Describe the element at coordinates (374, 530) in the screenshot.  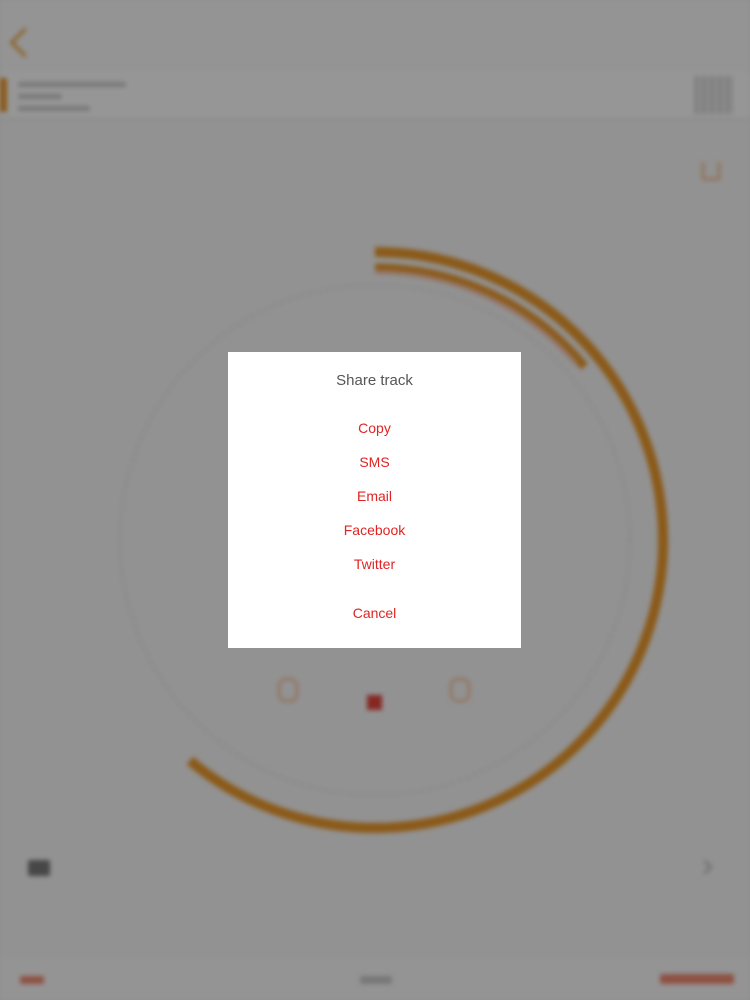
I see `facebook-option: Facebook` at that location.